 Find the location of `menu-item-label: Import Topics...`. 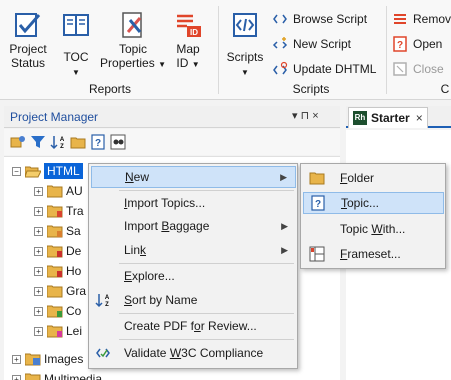

menu-item-label: Import Topics... is located at coordinates (165, 203).